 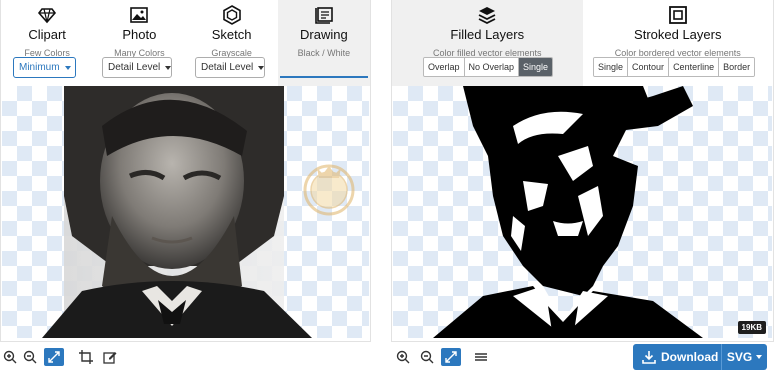 I want to click on crop-icon, so click(x=86, y=357).